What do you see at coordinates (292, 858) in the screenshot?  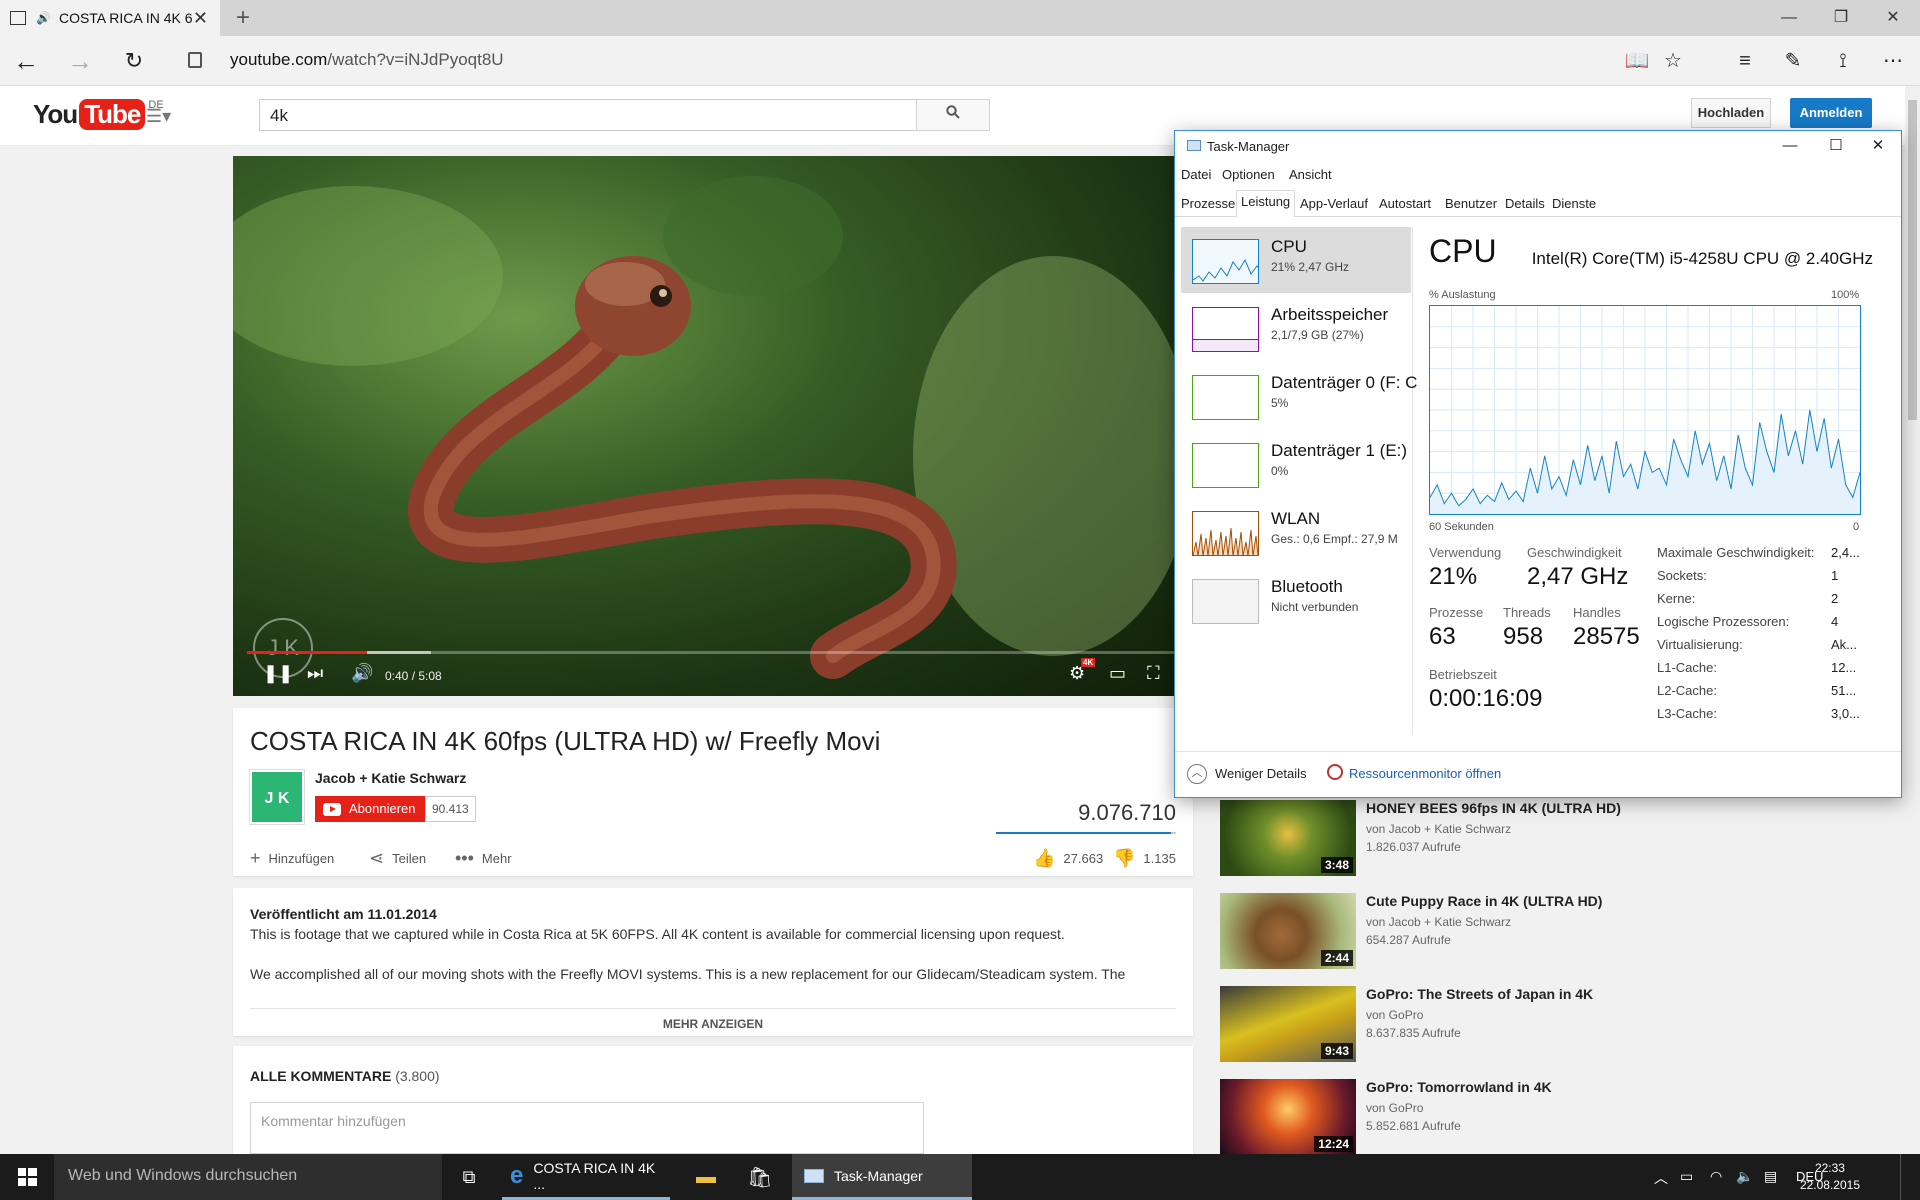 I see `add-to-button: + Hinzufügen` at bounding box center [292, 858].